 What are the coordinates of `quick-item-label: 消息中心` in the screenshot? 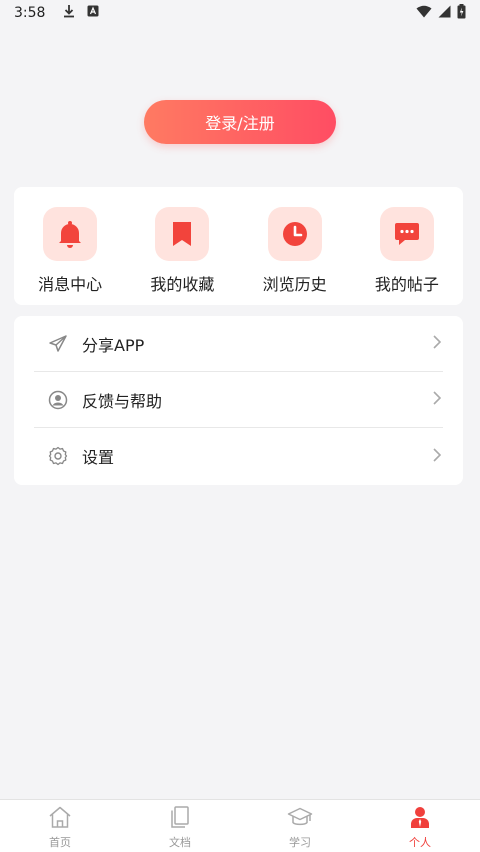 It's located at (70, 284).